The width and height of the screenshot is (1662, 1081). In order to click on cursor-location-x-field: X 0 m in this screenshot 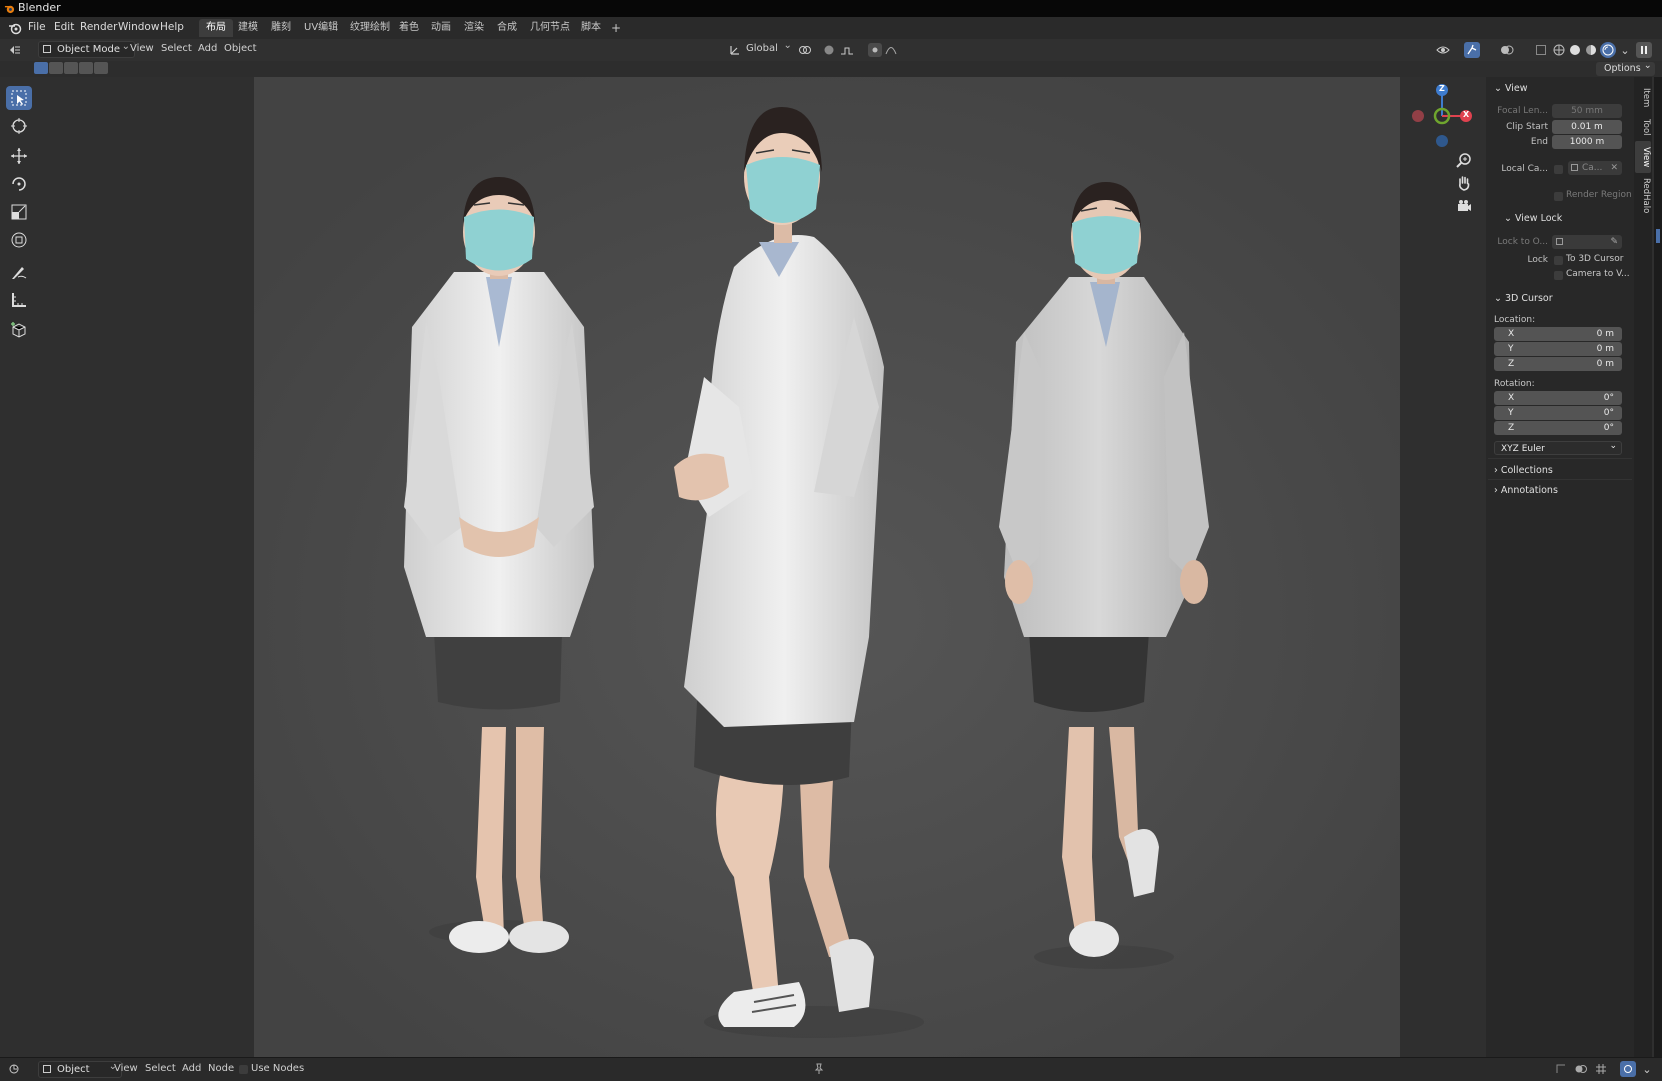, I will do `click(1558, 334)`.